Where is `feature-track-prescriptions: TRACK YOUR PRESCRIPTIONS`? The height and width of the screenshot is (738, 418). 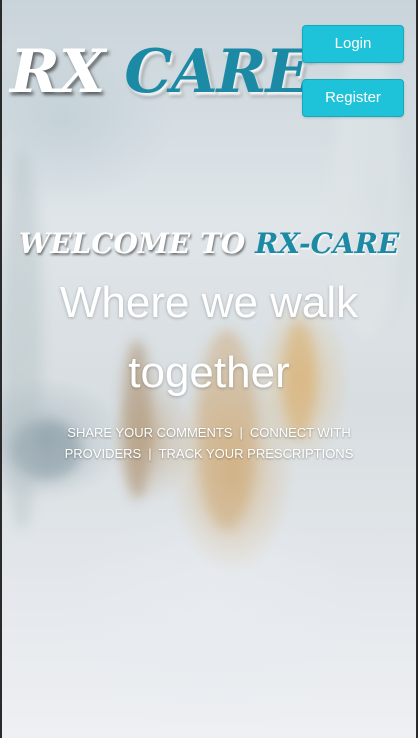
feature-track-prescriptions: TRACK YOUR PRESCRIPTIONS is located at coordinates (256, 453).